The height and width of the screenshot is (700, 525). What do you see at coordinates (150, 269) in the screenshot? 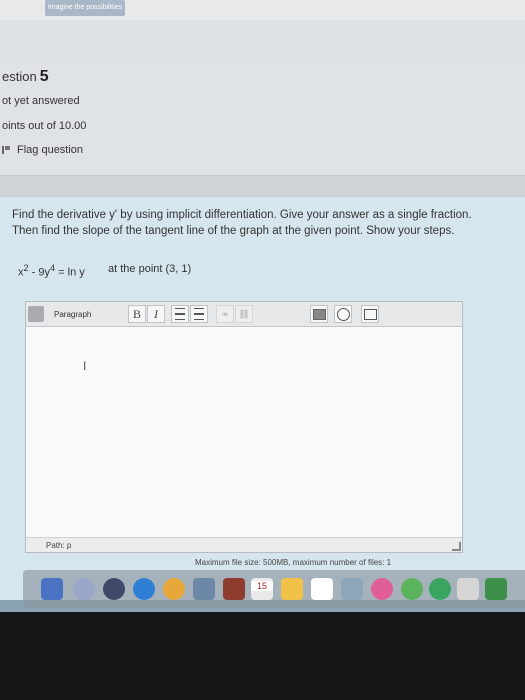
I see `question-point: at the point (3, 1)` at bounding box center [150, 269].